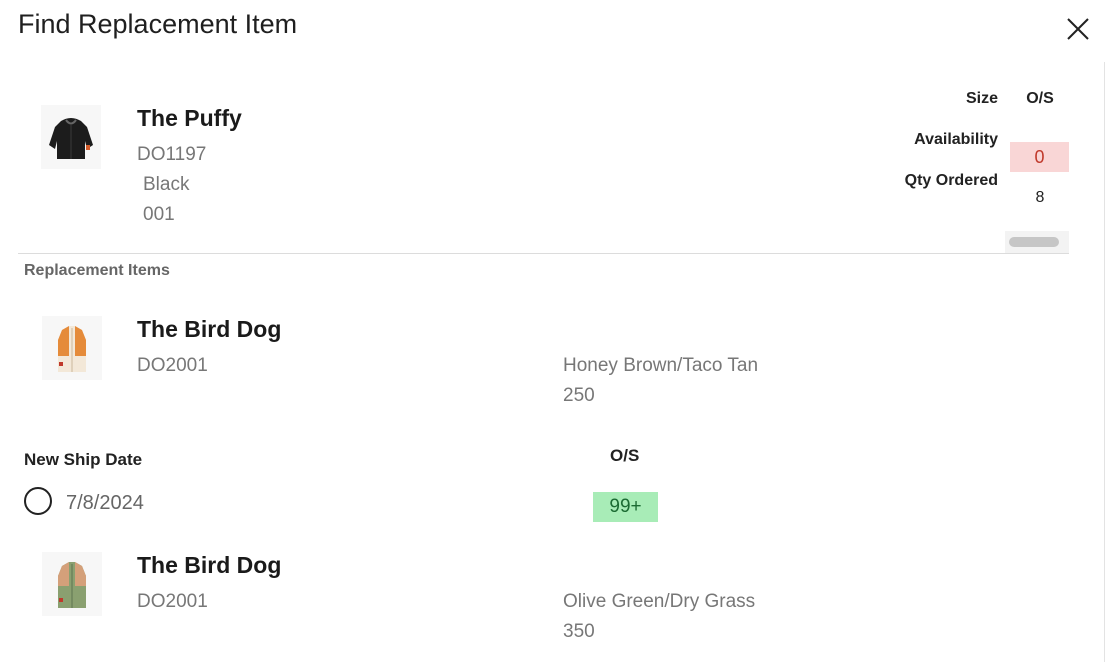 The width and height of the screenshot is (1110, 662). Describe the element at coordinates (951, 180) in the screenshot. I see `qty-ordered-label: Qty Ordered` at that location.